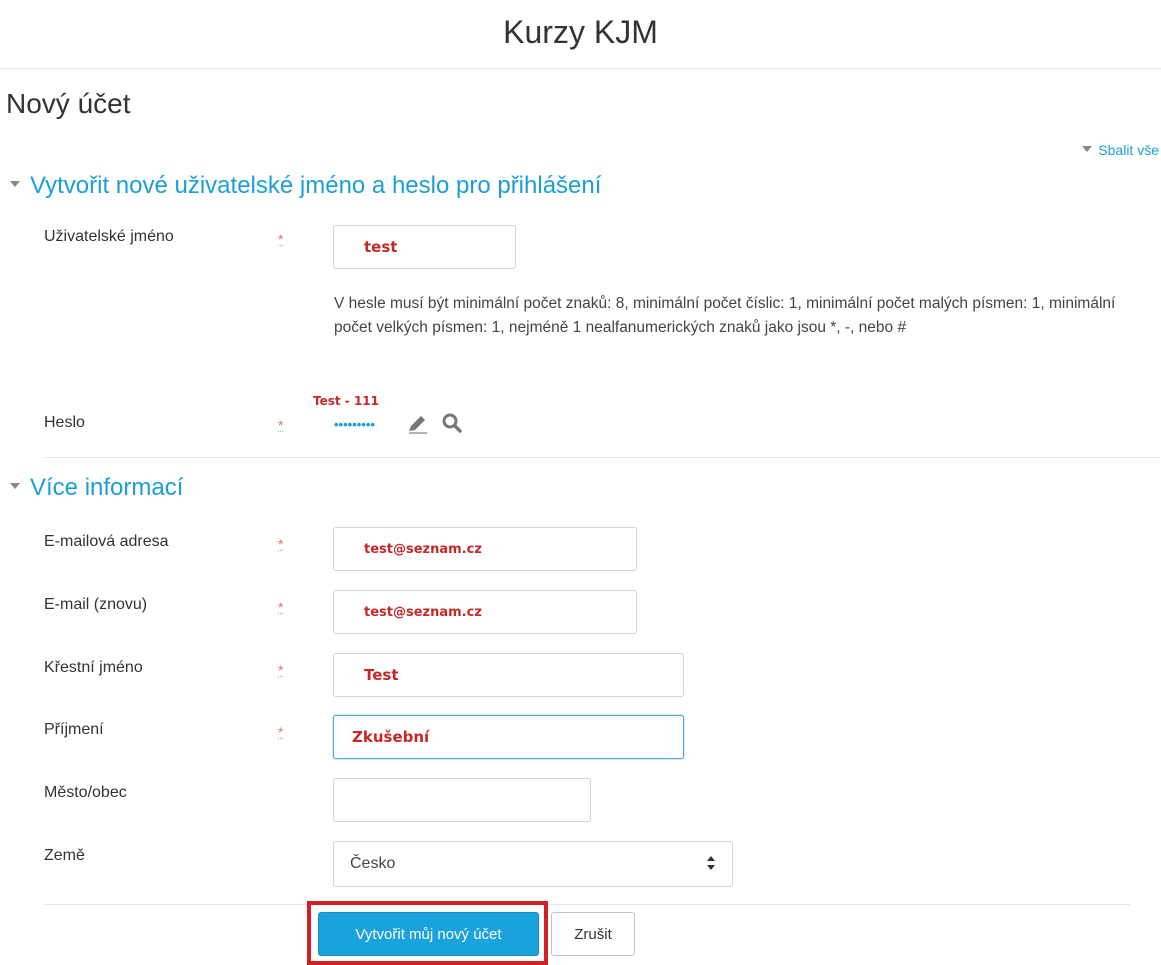  What do you see at coordinates (508, 675) in the screenshot?
I see `firstname-input: Test` at bounding box center [508, 675].